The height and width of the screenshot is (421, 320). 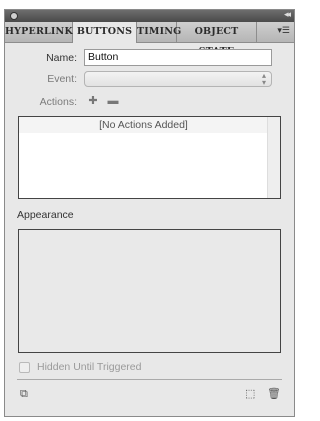 I want to click on panel-titlebar: ◂◂, so click(x=149, y=15).